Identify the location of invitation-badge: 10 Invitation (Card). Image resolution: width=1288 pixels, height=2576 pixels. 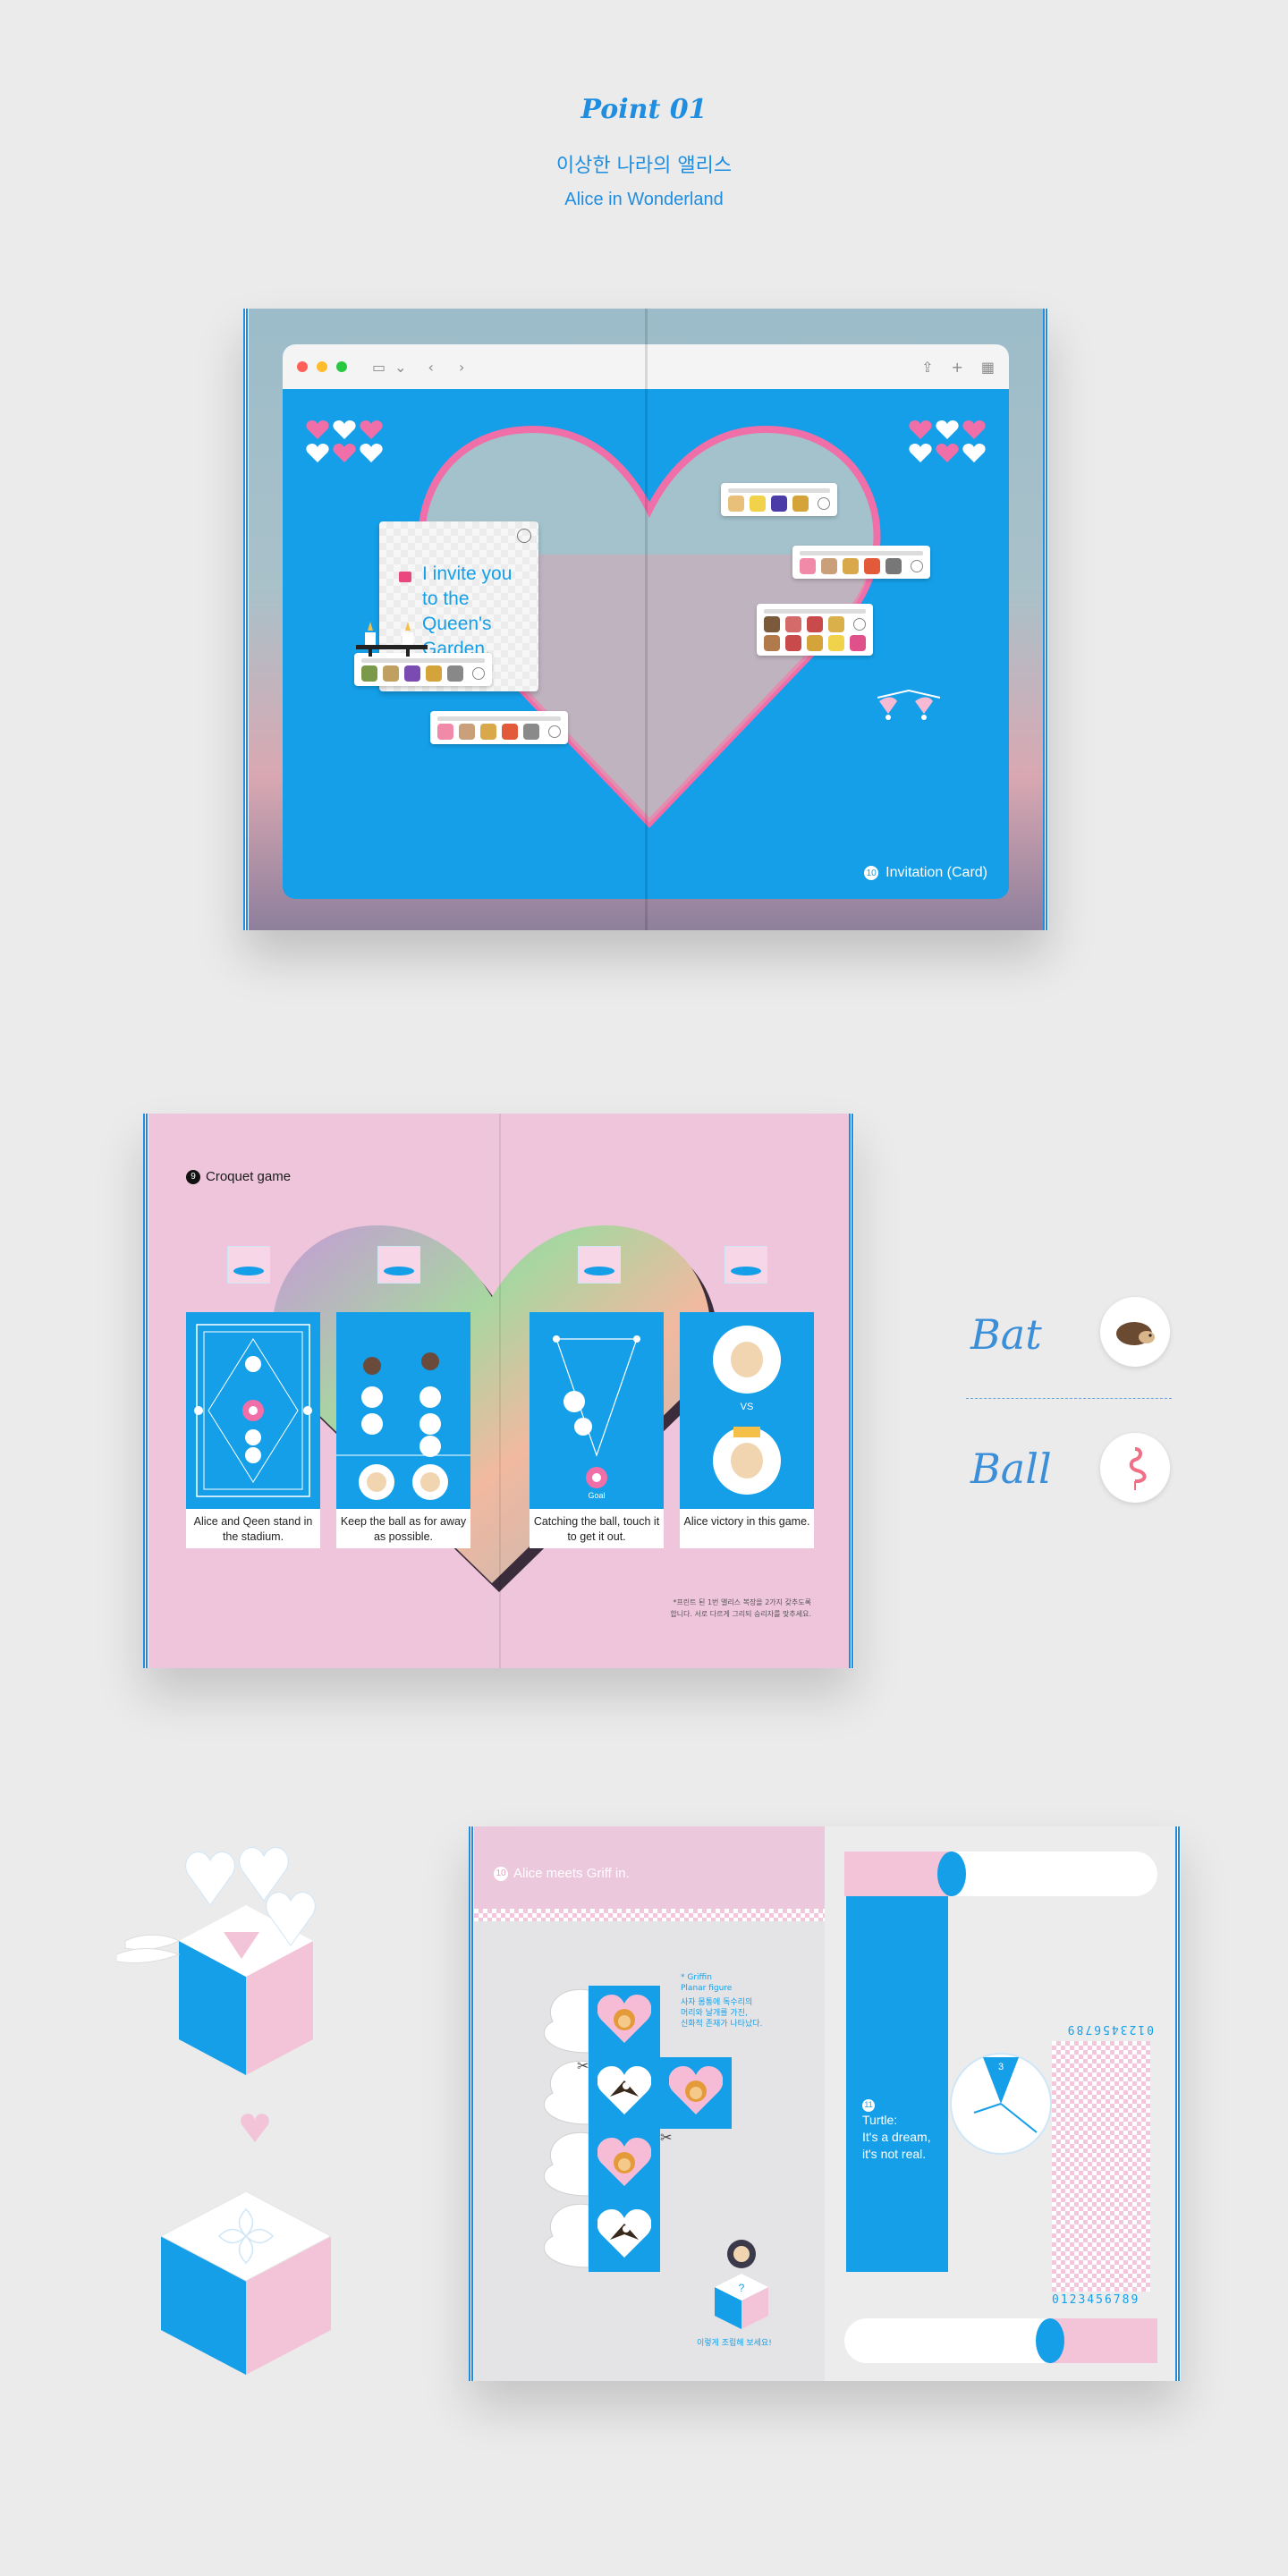
(925, 873).